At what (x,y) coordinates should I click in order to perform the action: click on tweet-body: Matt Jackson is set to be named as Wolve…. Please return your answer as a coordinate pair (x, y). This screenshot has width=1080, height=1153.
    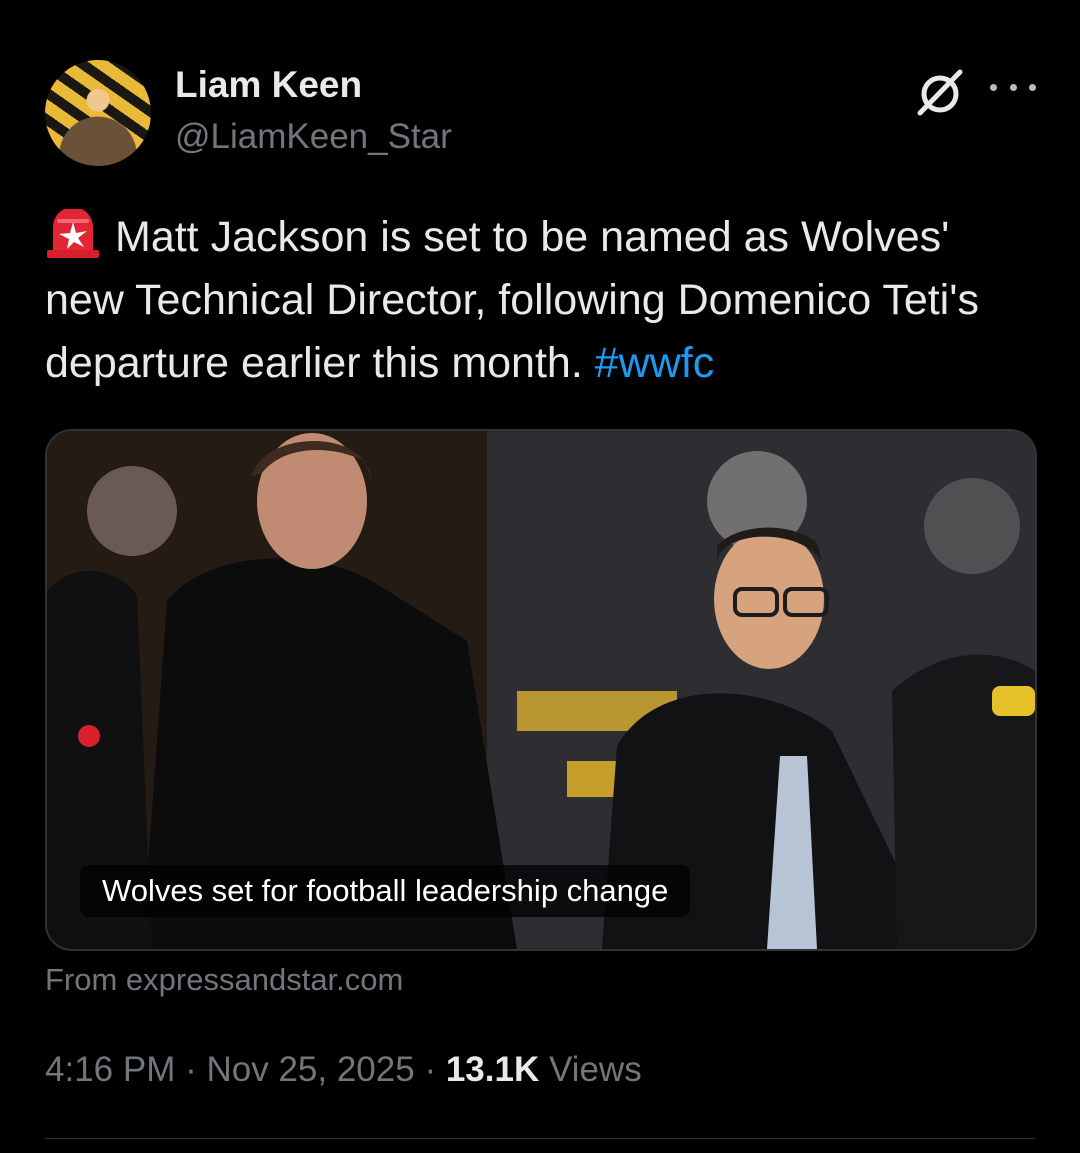
    Looking at the image, I should click on (512, 300).